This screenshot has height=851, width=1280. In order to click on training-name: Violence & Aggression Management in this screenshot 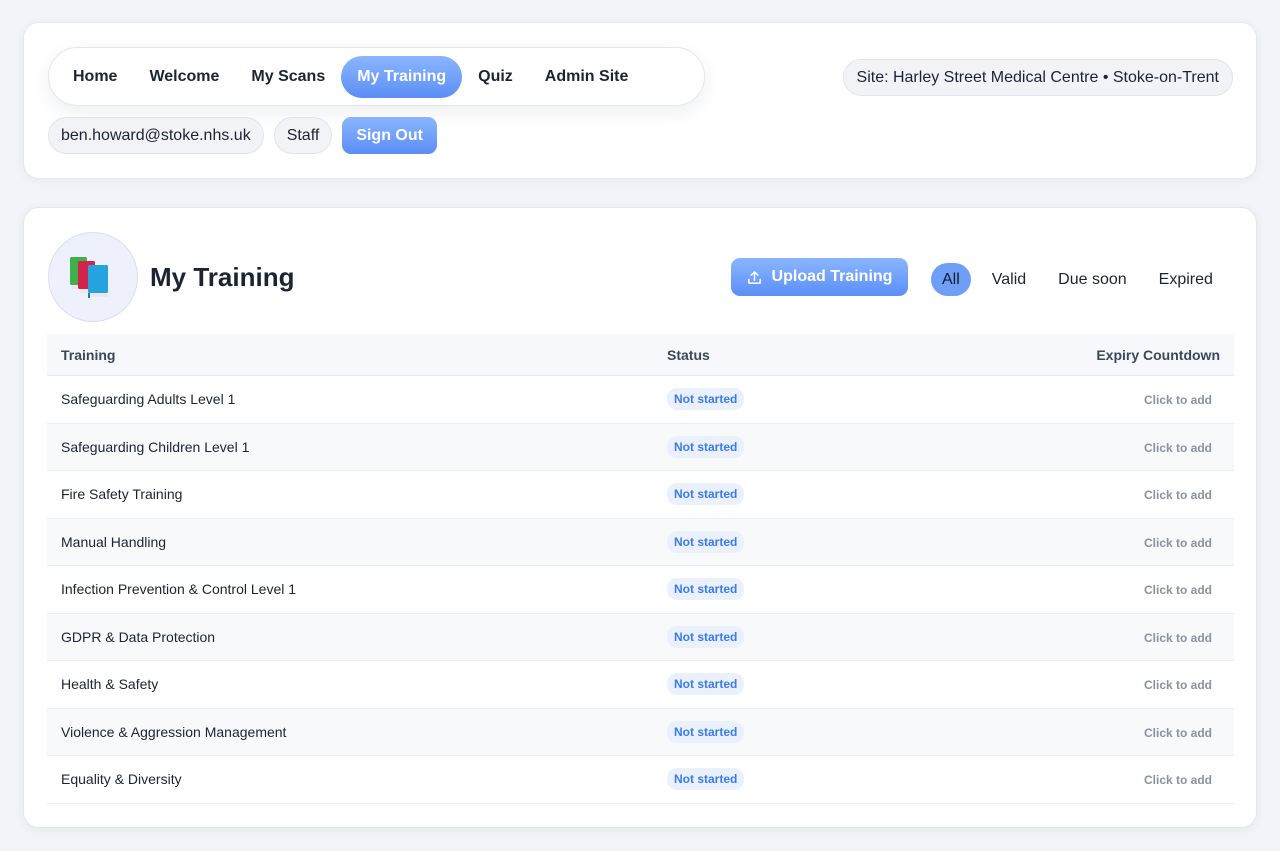, I will do `click(174, 731)`.